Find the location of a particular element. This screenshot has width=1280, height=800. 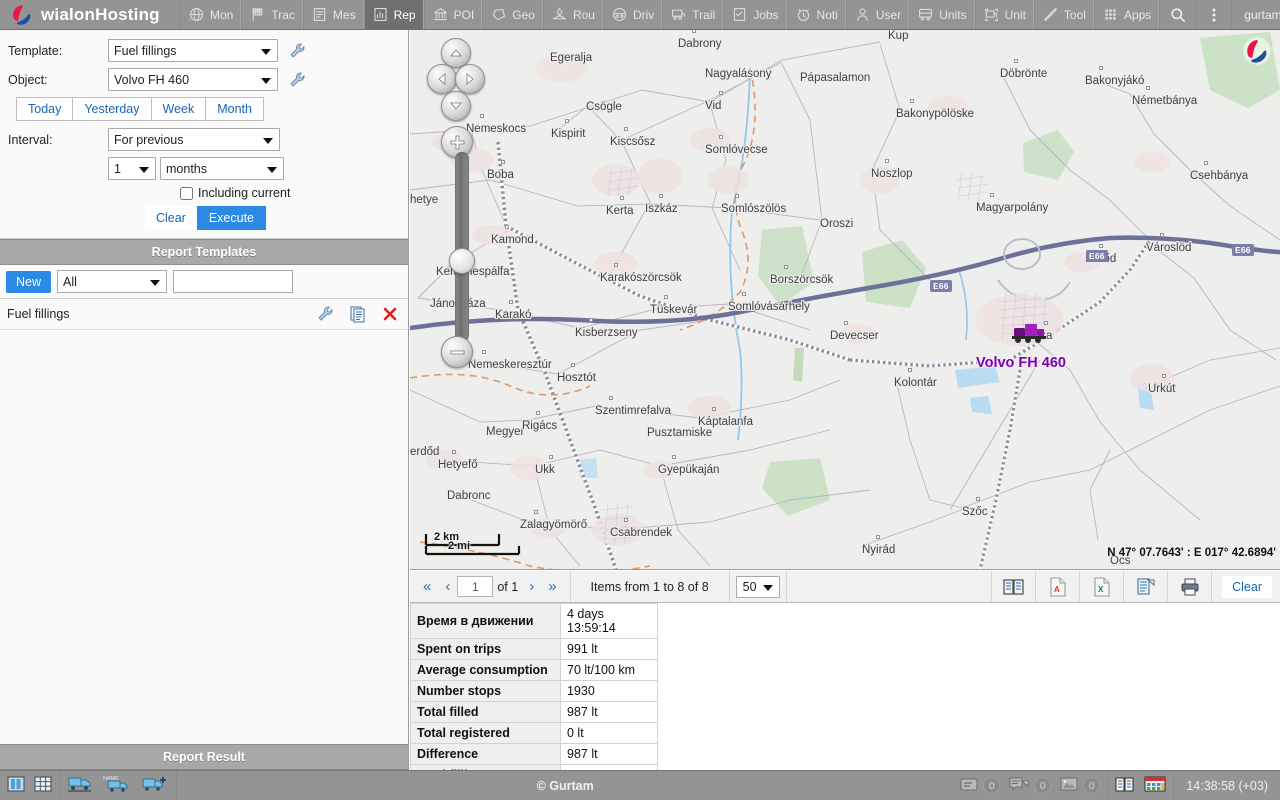

search-icon is located at coordinates (1177, 14).